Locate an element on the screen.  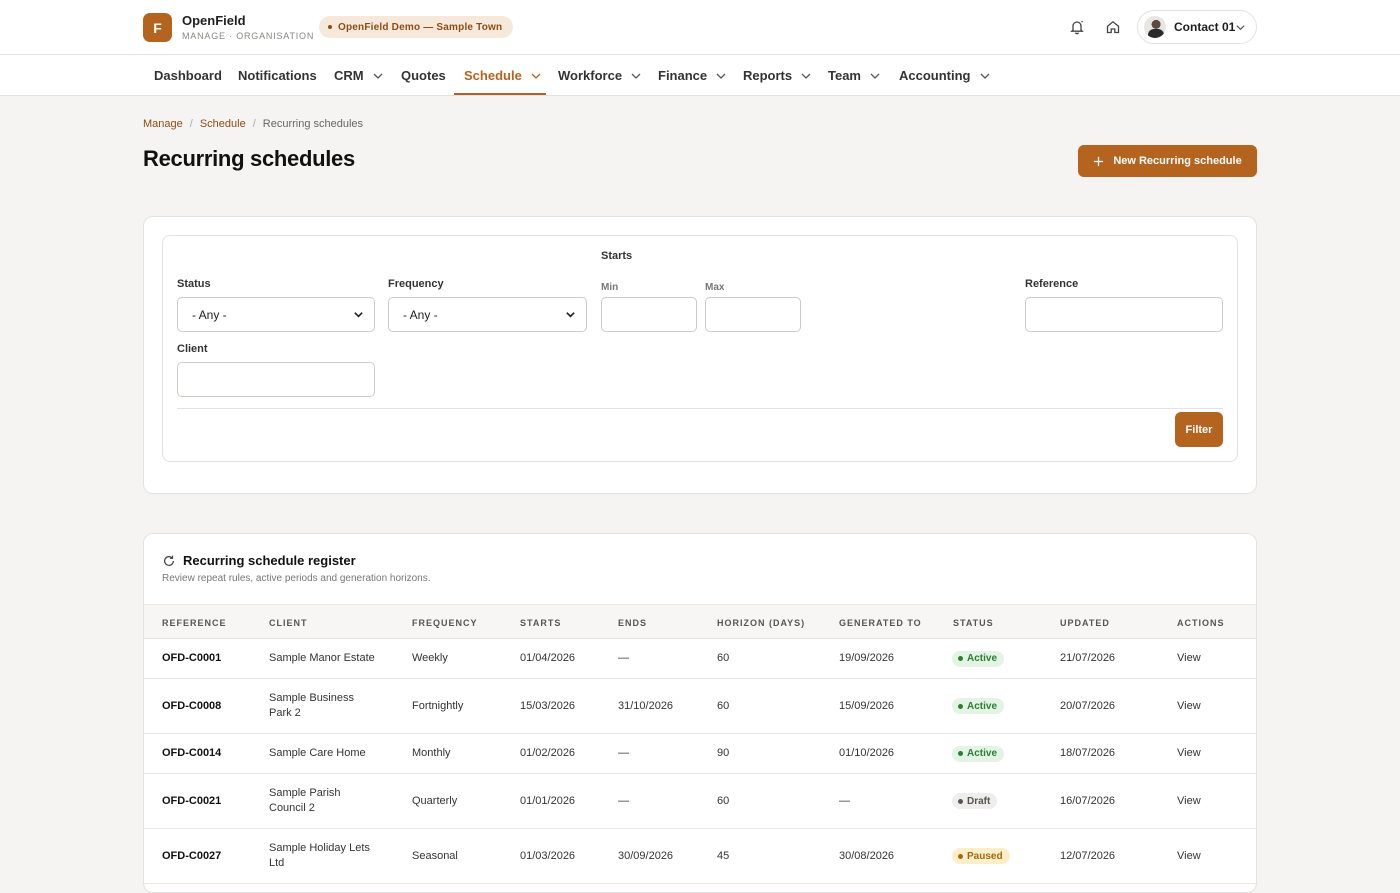
new-recurring-schedule-button: New Recurring schedule is located at coordinates (1167, 161).